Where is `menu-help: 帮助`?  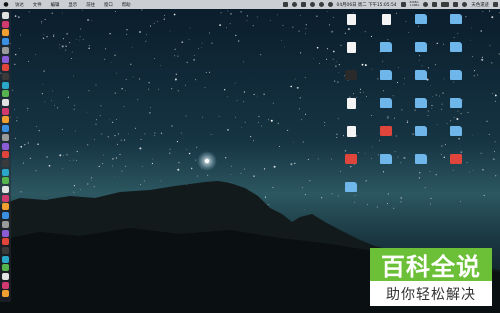
menu-help: 帮助 is located at coordinates (126, 5).